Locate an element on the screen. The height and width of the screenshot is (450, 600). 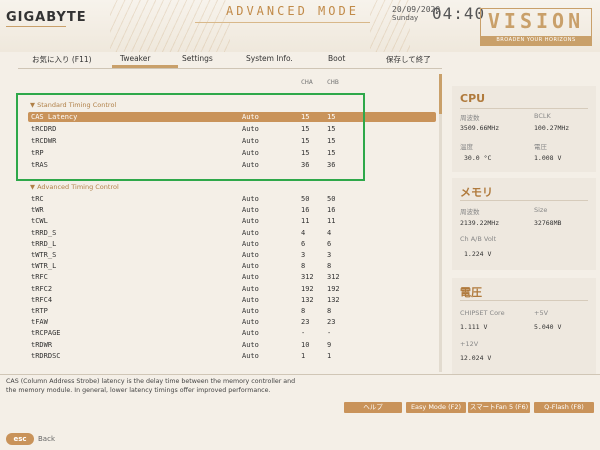
plus5v-label: +5V is located at coordinates (541, 313).